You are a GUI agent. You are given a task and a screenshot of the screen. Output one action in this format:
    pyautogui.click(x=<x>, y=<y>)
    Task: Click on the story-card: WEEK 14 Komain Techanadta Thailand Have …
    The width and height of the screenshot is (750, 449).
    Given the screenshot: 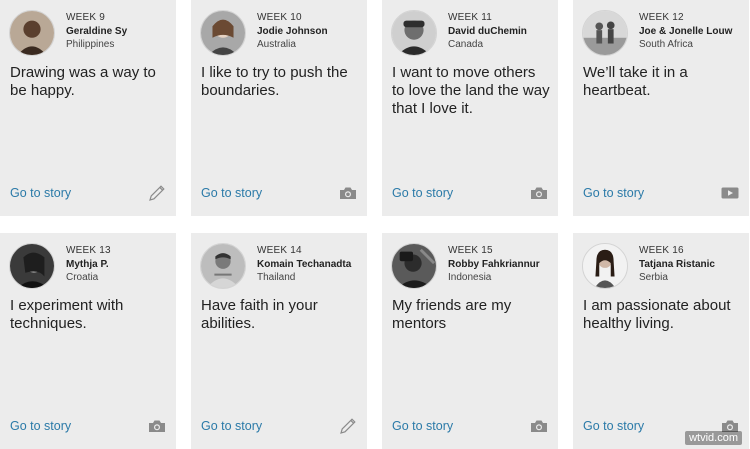 What is the action you would take?
    pyautogui.click(x=279, y=341)
    